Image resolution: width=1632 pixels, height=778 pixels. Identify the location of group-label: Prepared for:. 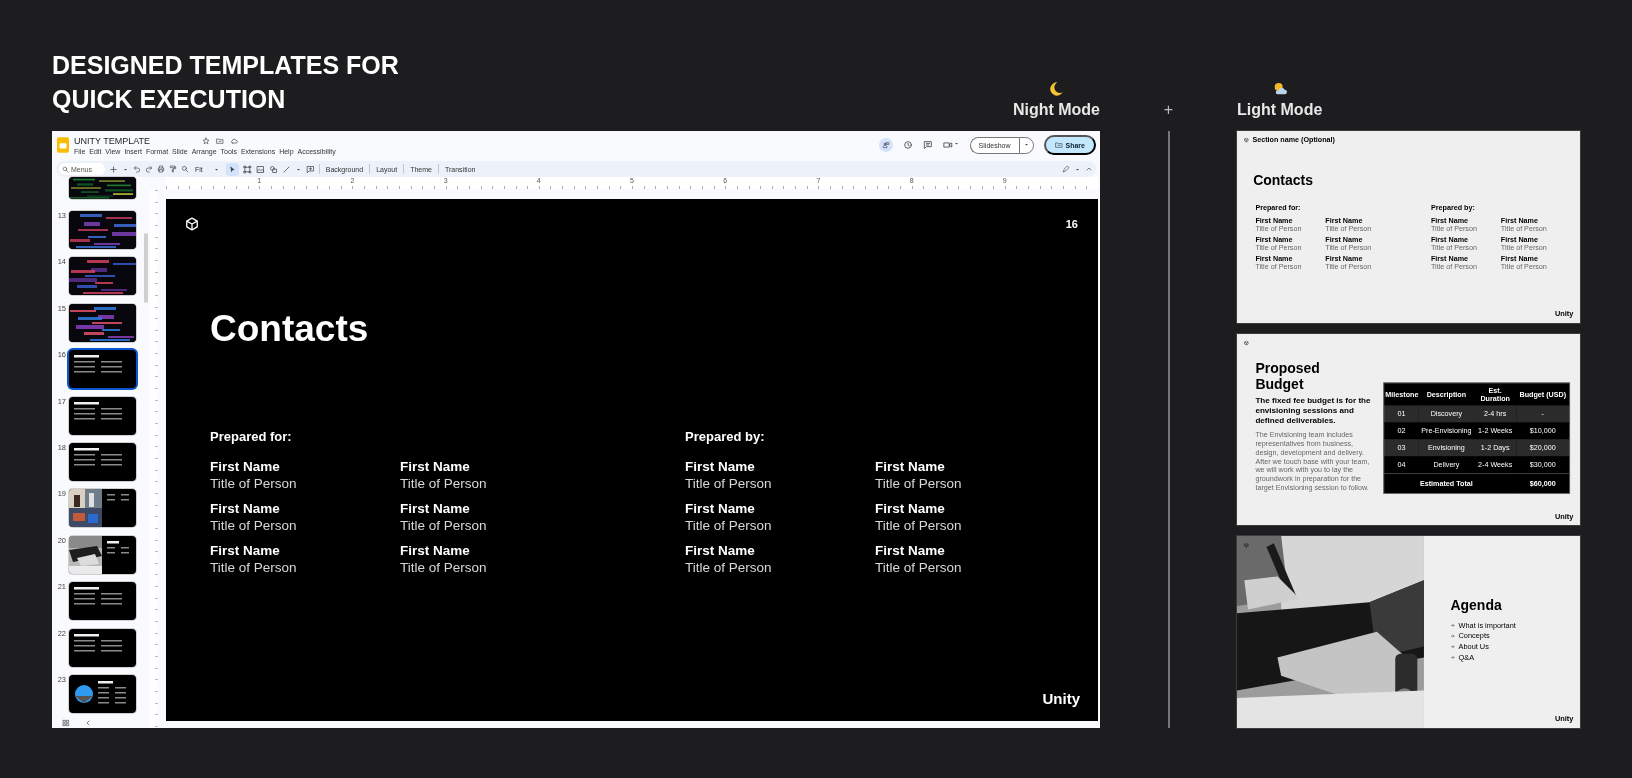
(251, 436).